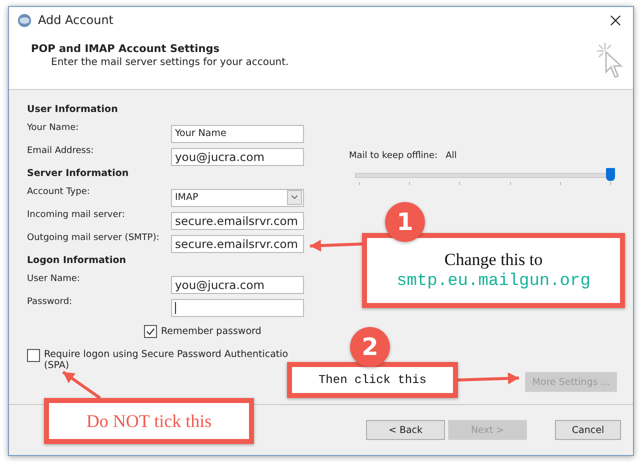  What do you see at coordinates (211, 331) in the screenshot?
I see `checkbox-label: Remember password` at bounding box center [211, 331].